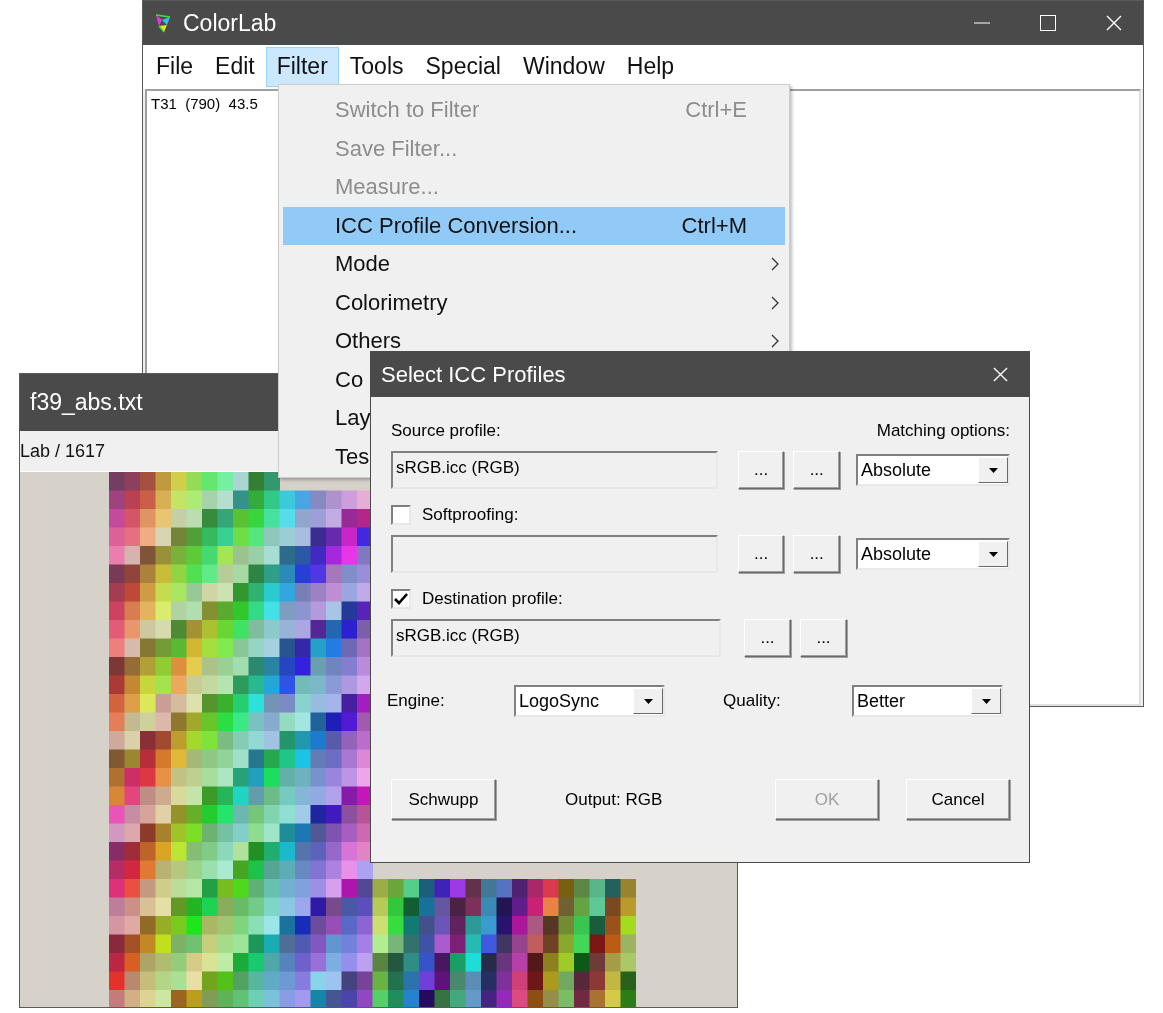 Image resolution: width=1163 pixels, height=1013 pixels. Describe the element at coordinates (614, 799) in the screenshot. I see `output-text: Output: RGB` at that location.